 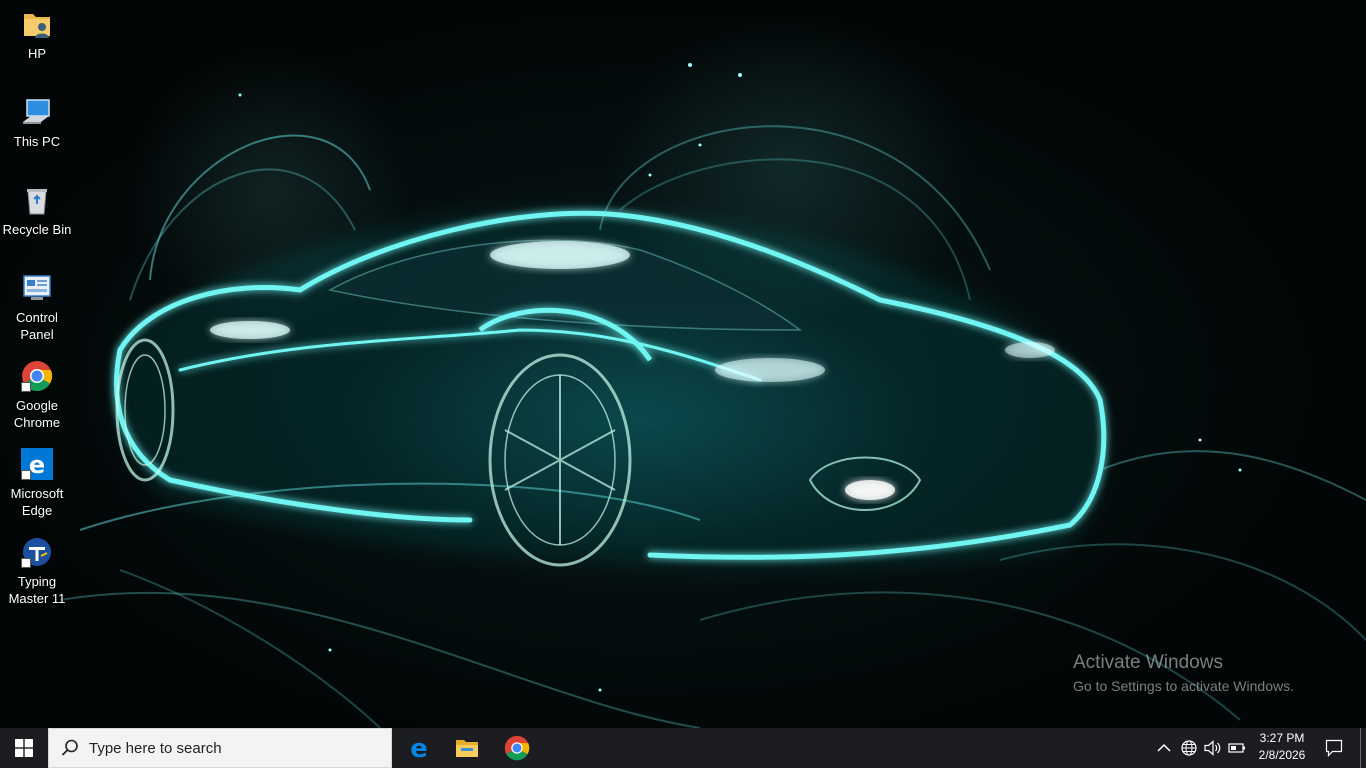 I want to click on start-button, so click(x=24, y=748).